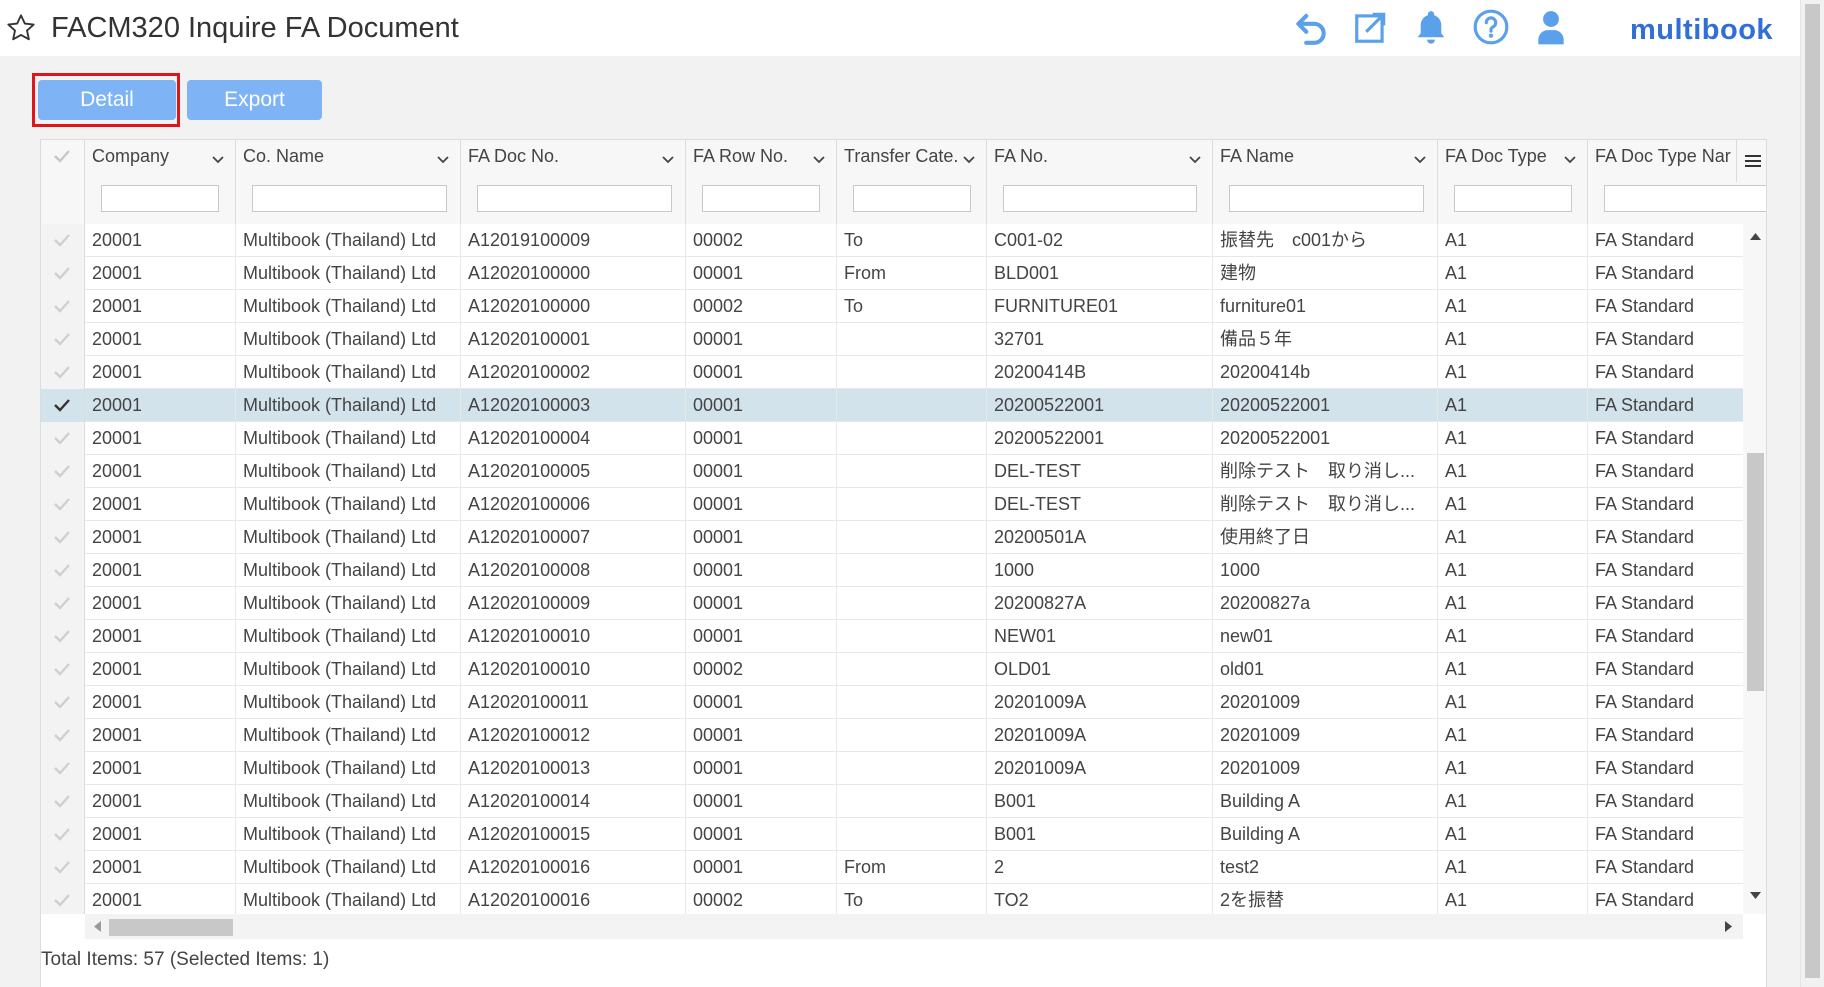 Image resolution: width=1824 pixels, height=987 pixels. Describe the element at coordinates (1729, 926) in the screenshot. I see `scroll-right-icon` at that location.